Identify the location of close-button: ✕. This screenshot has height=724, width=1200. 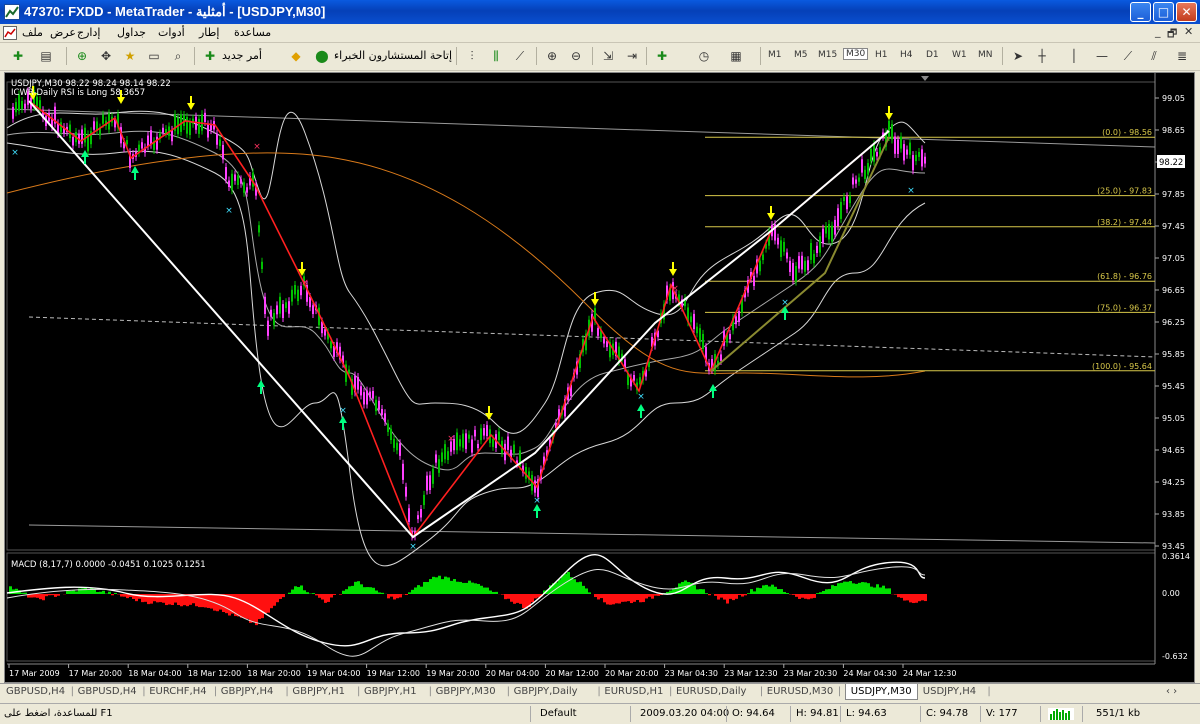
(1186, 12).